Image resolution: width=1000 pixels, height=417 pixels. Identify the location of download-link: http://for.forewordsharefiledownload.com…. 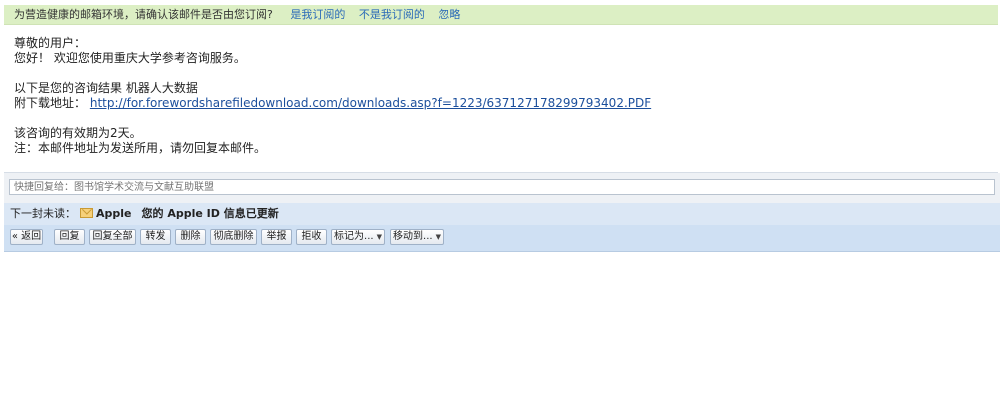
(370, 103).